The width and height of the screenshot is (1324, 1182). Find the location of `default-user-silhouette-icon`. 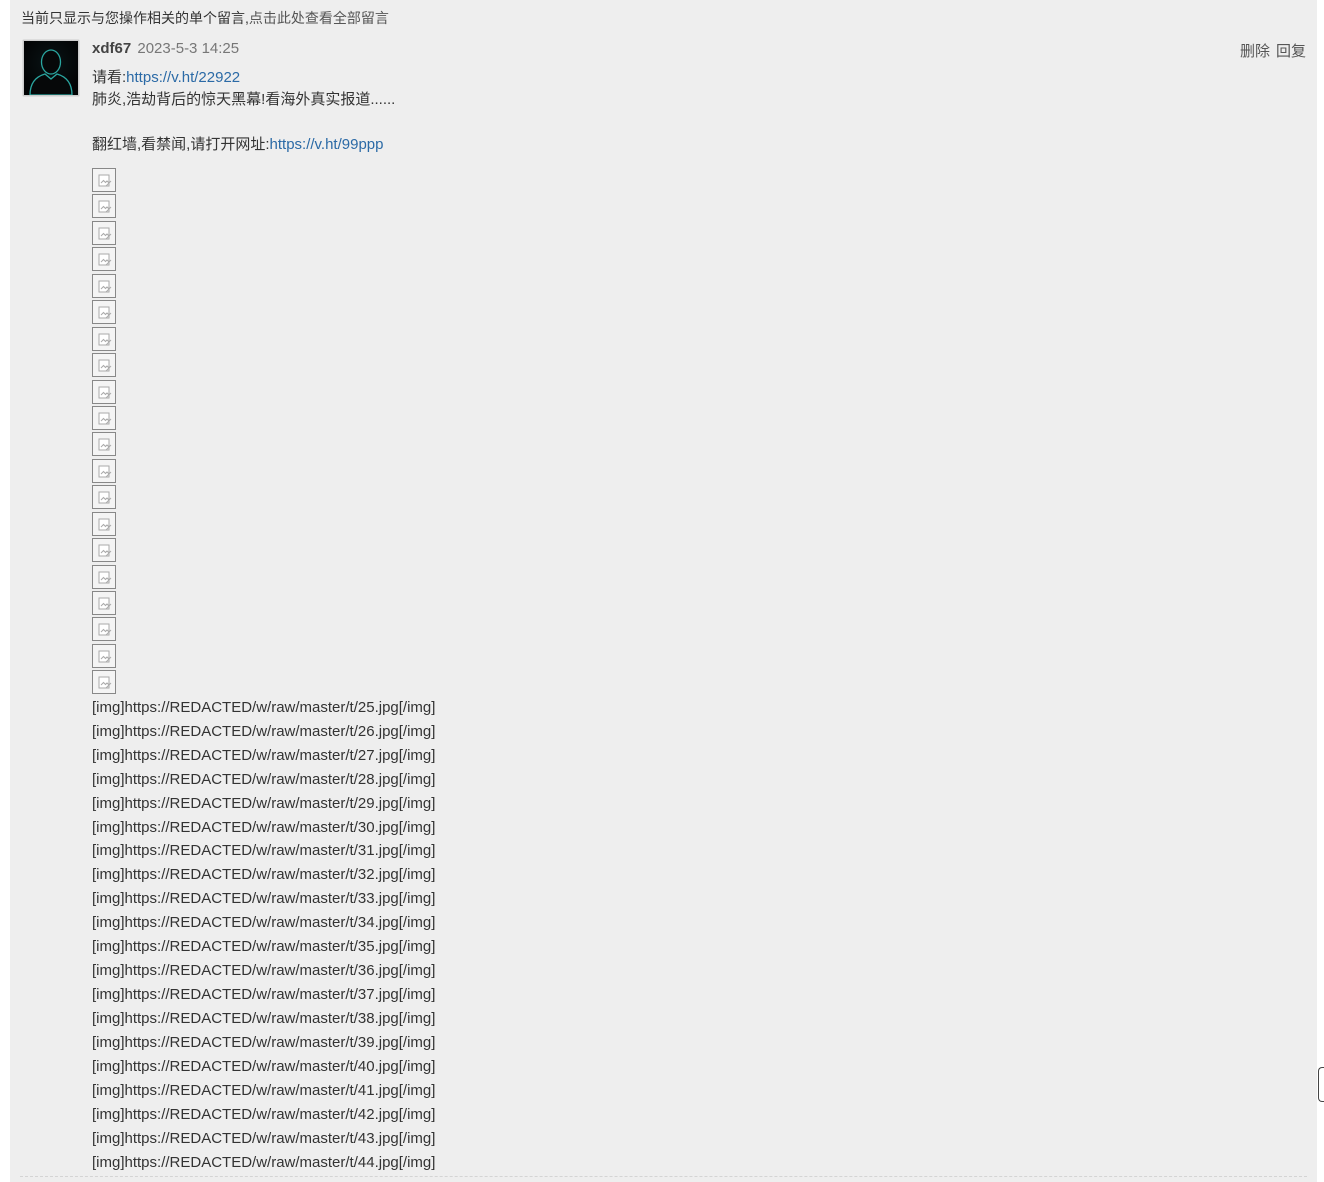

default-user-silhouette-icon is located at coordinates (51, 68).